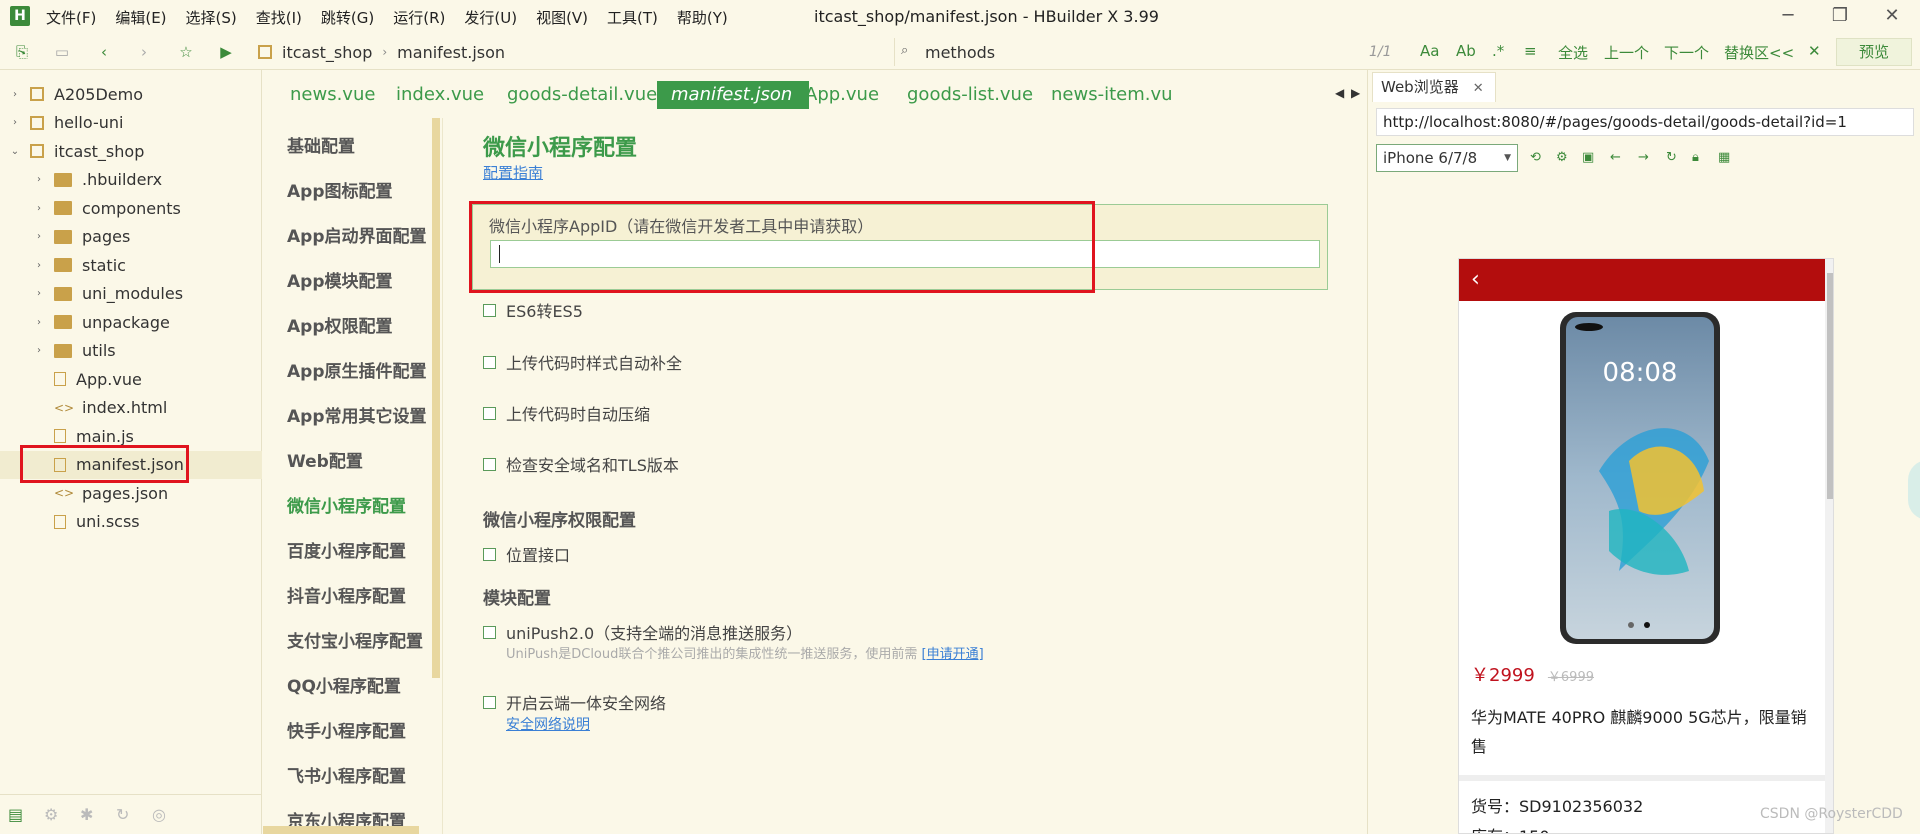 The height and width of the screenshot is (834, 1920). What do you see at coordinates (1892, 16) in the screenshot?
I see `close-icon: ✕` at bounding box center [1892, 16].